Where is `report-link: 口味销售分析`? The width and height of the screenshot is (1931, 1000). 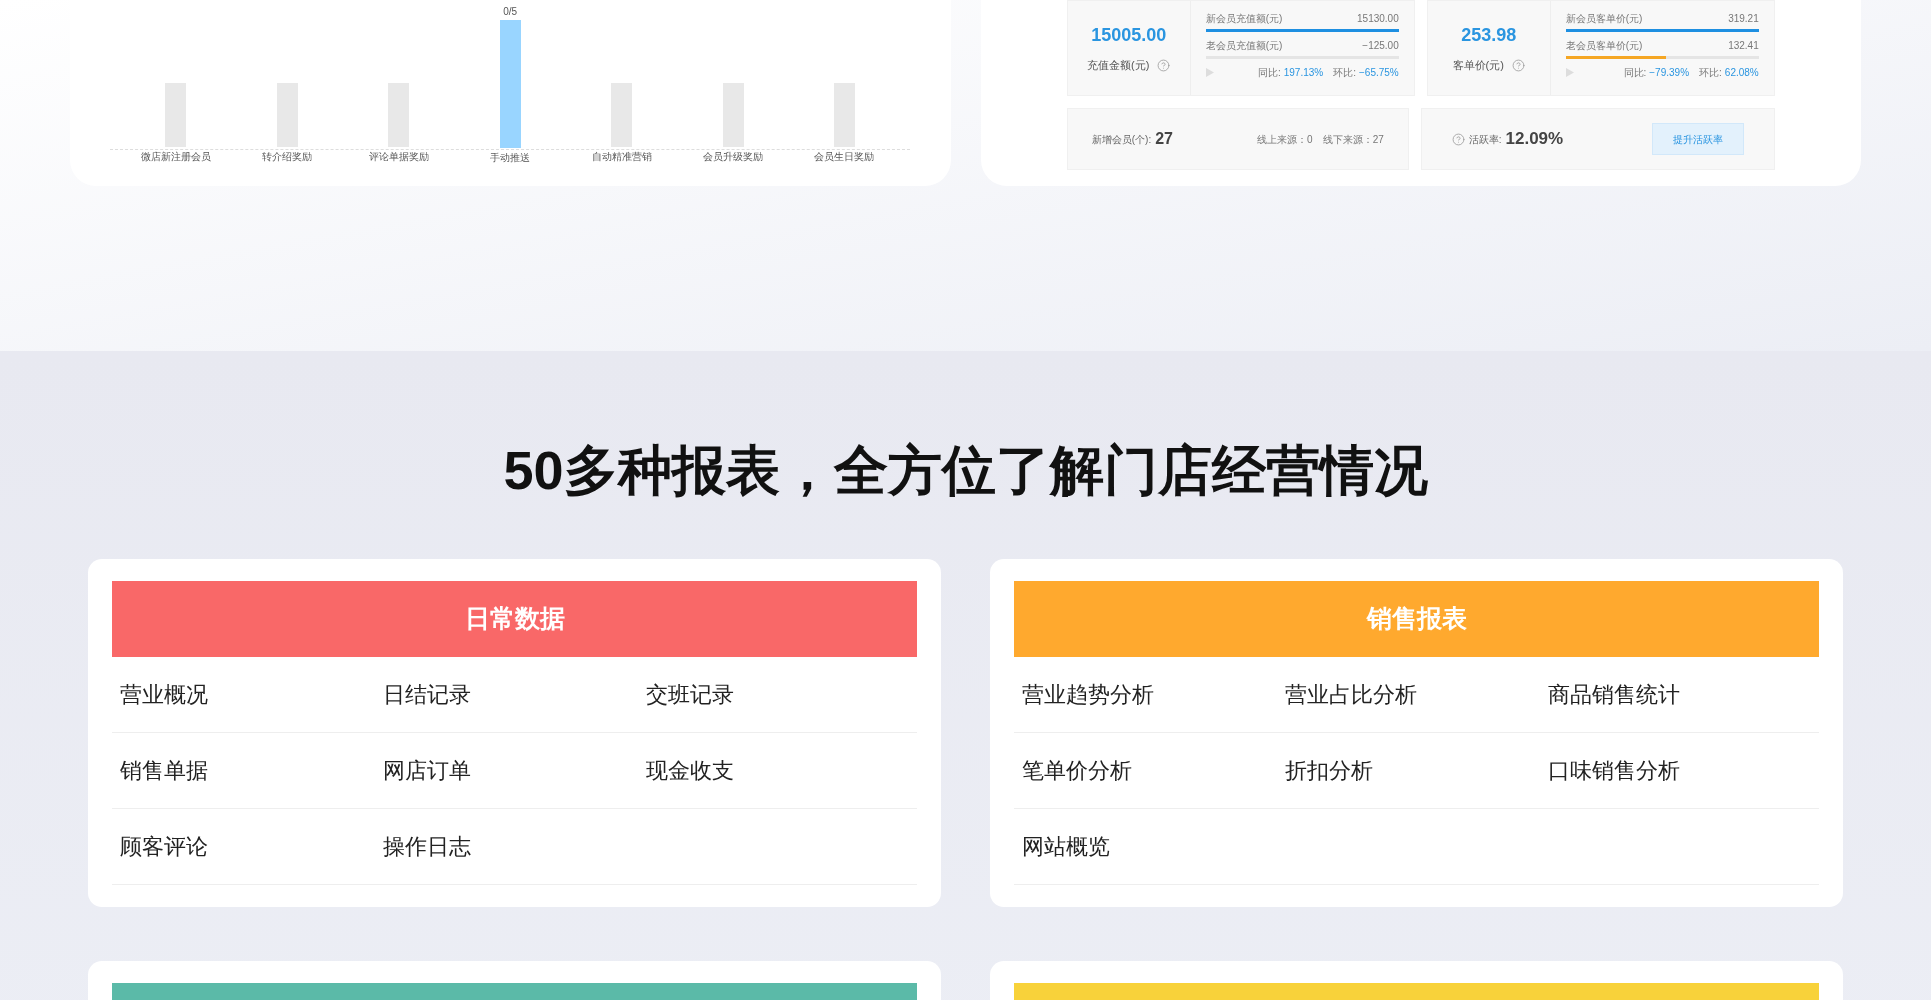 report-link: 口味销售分析 is located at coordinates (1679, 770).